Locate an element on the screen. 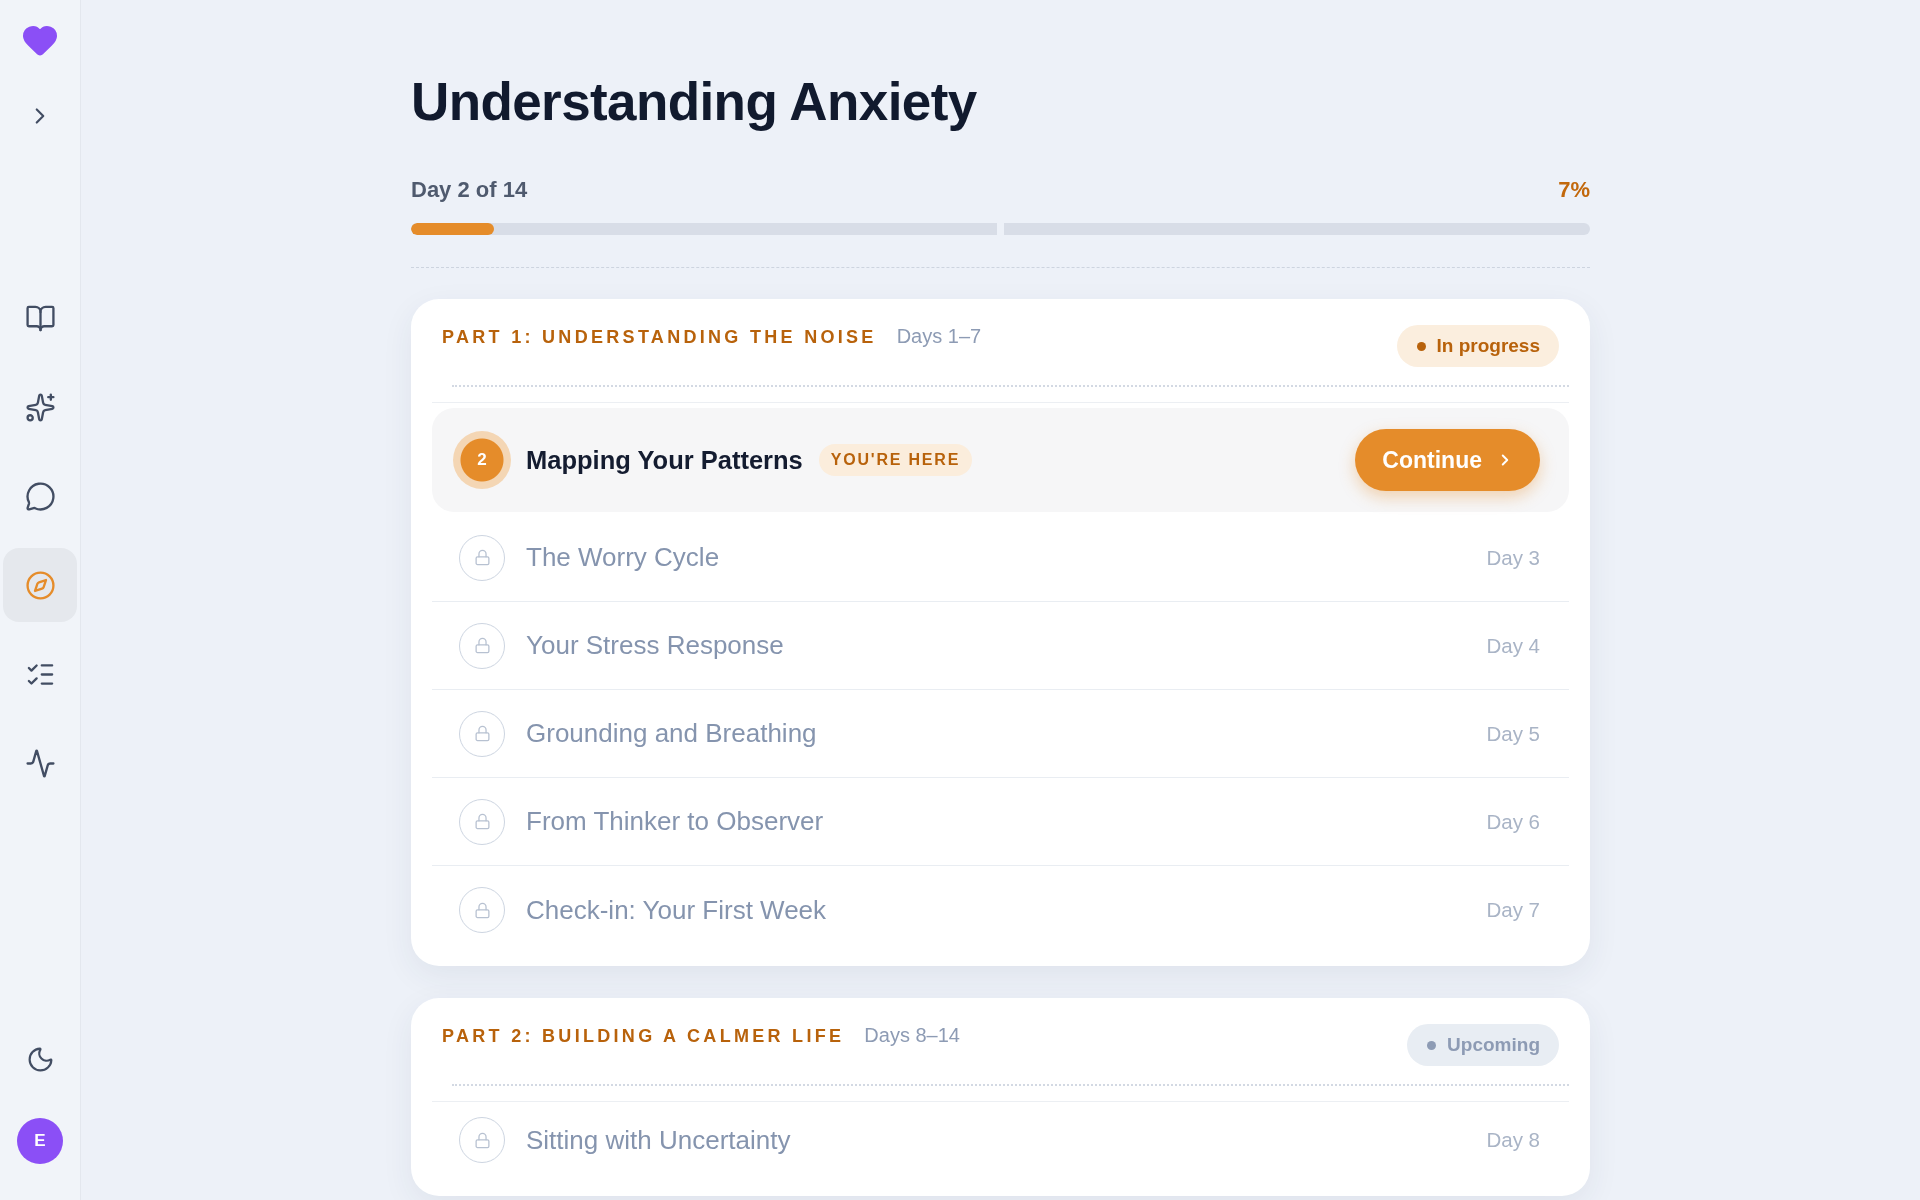  pulse-line-icon is located at coordinates (40, 763).